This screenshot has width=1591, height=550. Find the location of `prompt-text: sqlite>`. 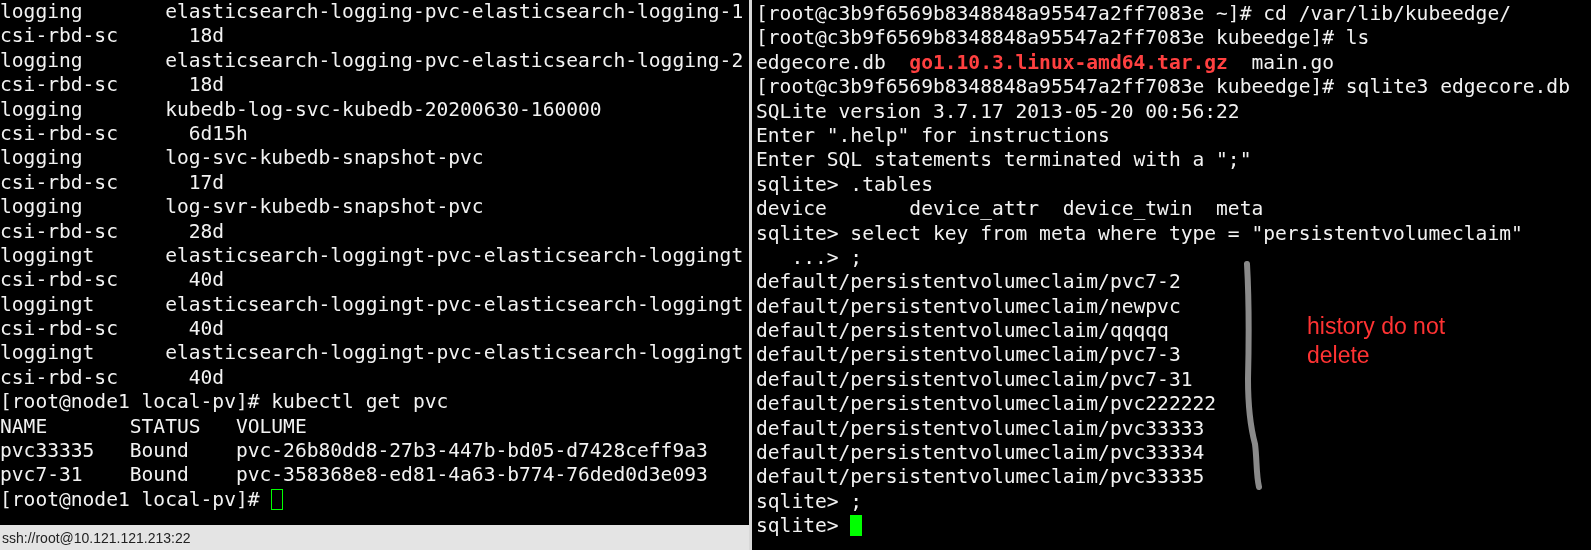

prompt-text: sqlite> is located at coordinates (798, 526).